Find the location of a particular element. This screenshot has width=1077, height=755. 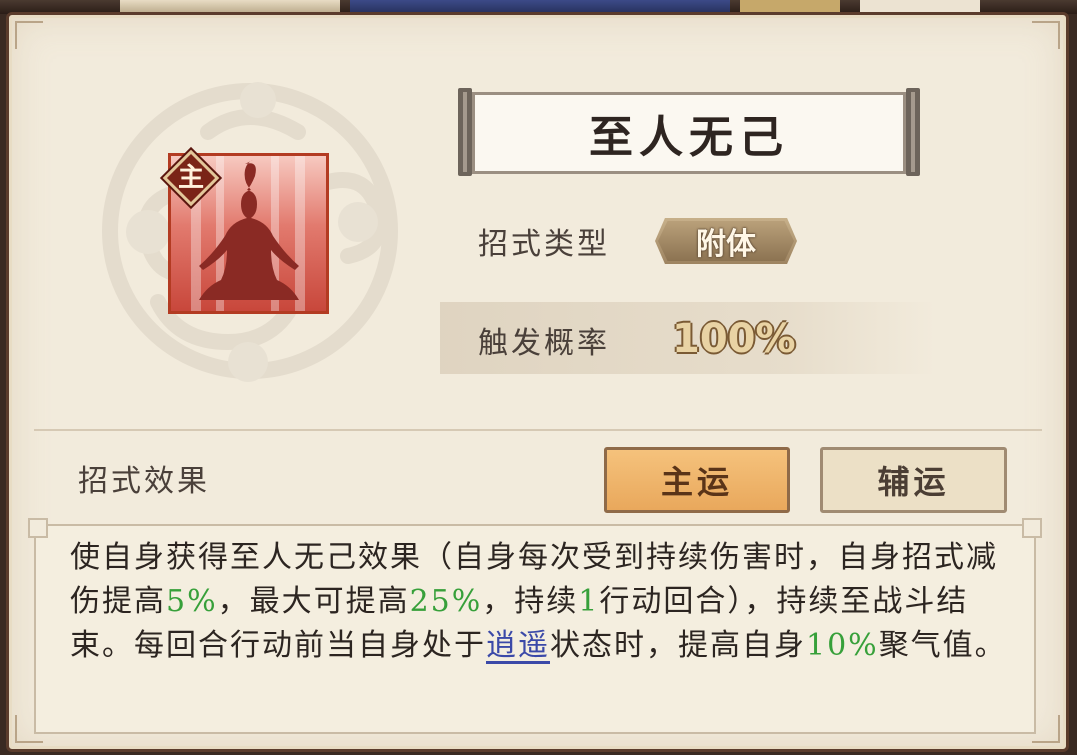

effect-section-label: 招式效果 is located at coordinates (144, 481).